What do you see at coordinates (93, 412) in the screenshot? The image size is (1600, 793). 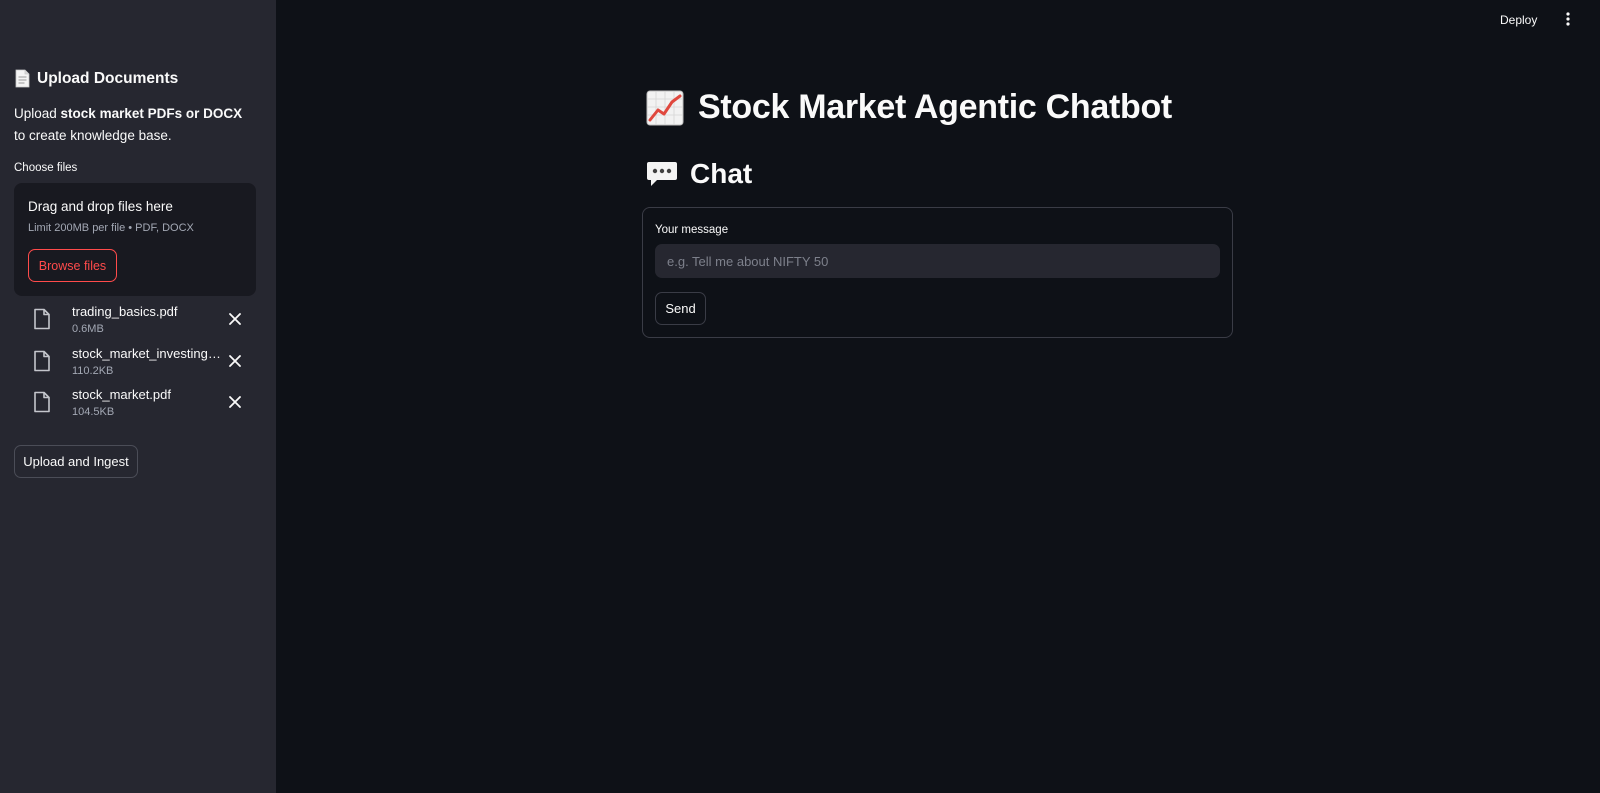 I see `file-size: 104.5KB` at bounding box center [93, 412].